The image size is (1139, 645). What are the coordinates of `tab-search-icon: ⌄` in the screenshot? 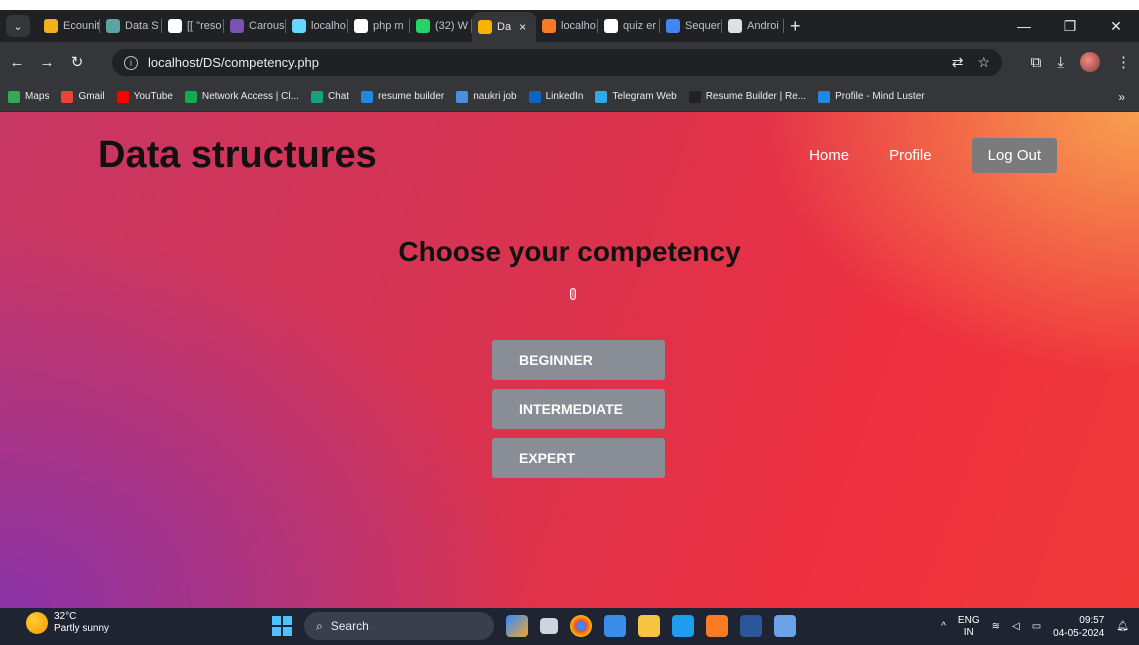 It's located at (18, 26).